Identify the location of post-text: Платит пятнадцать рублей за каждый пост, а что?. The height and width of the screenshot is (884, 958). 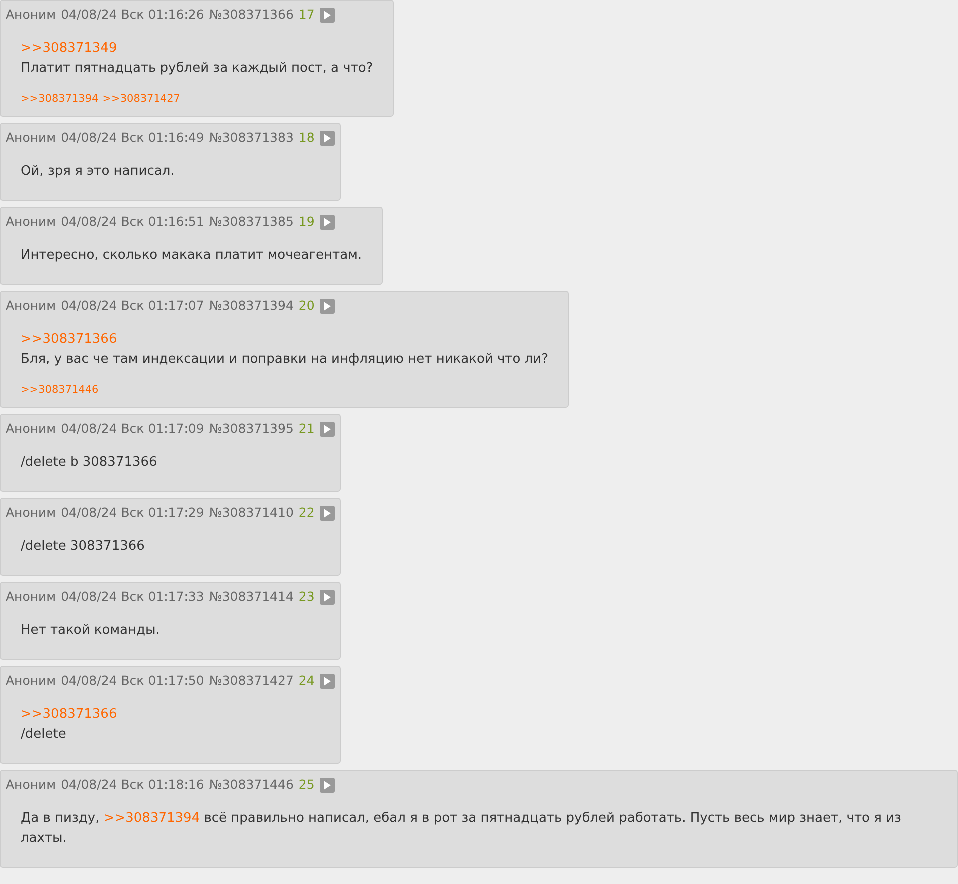
(197, 69).